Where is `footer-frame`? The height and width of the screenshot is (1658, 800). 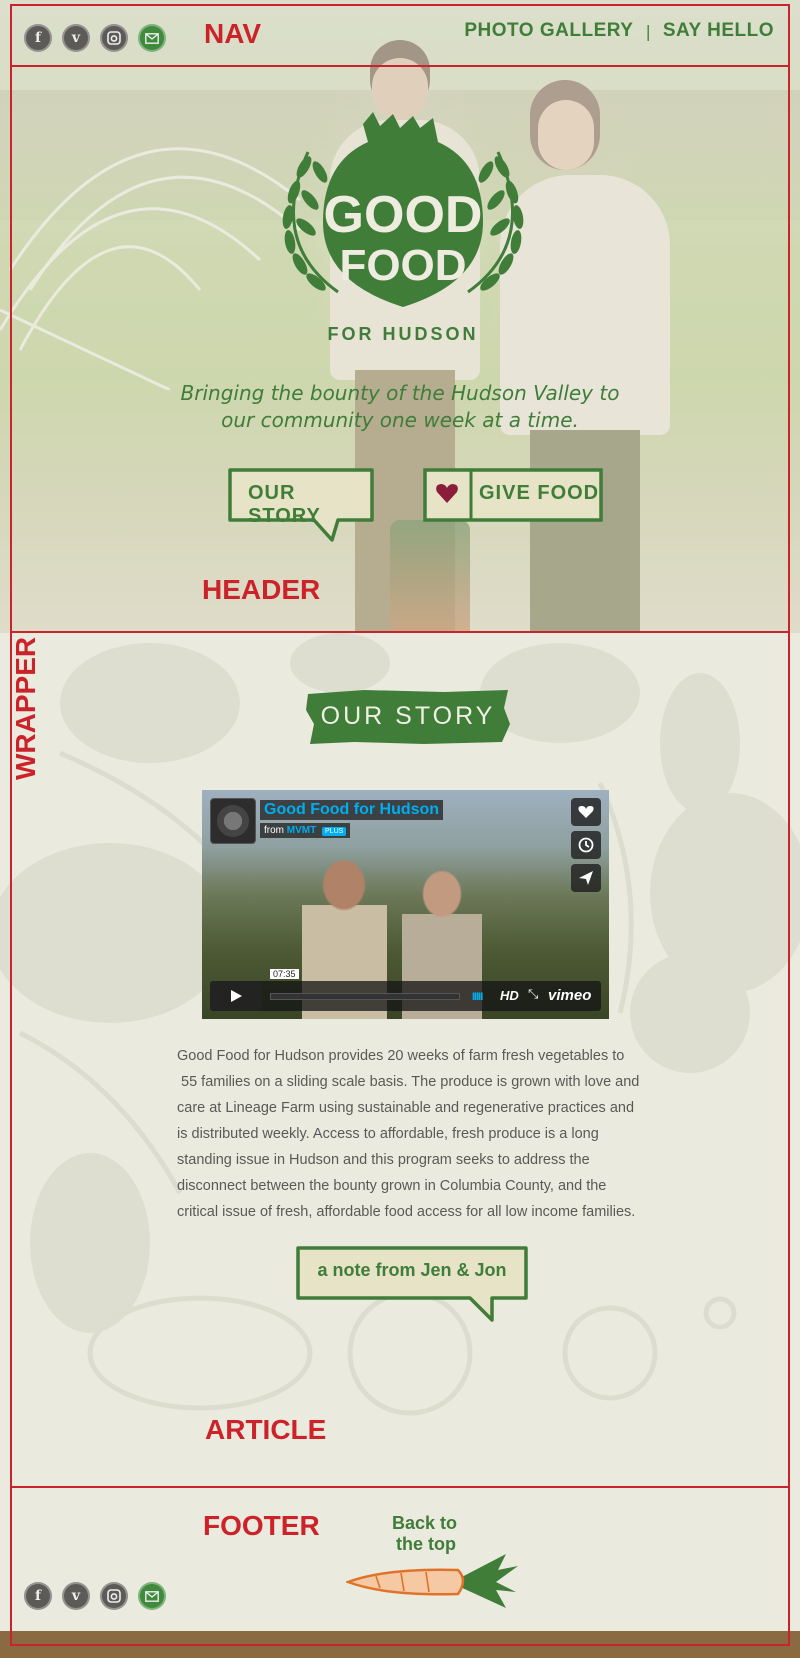
footer-frame is located at coordinates (400, 1566).